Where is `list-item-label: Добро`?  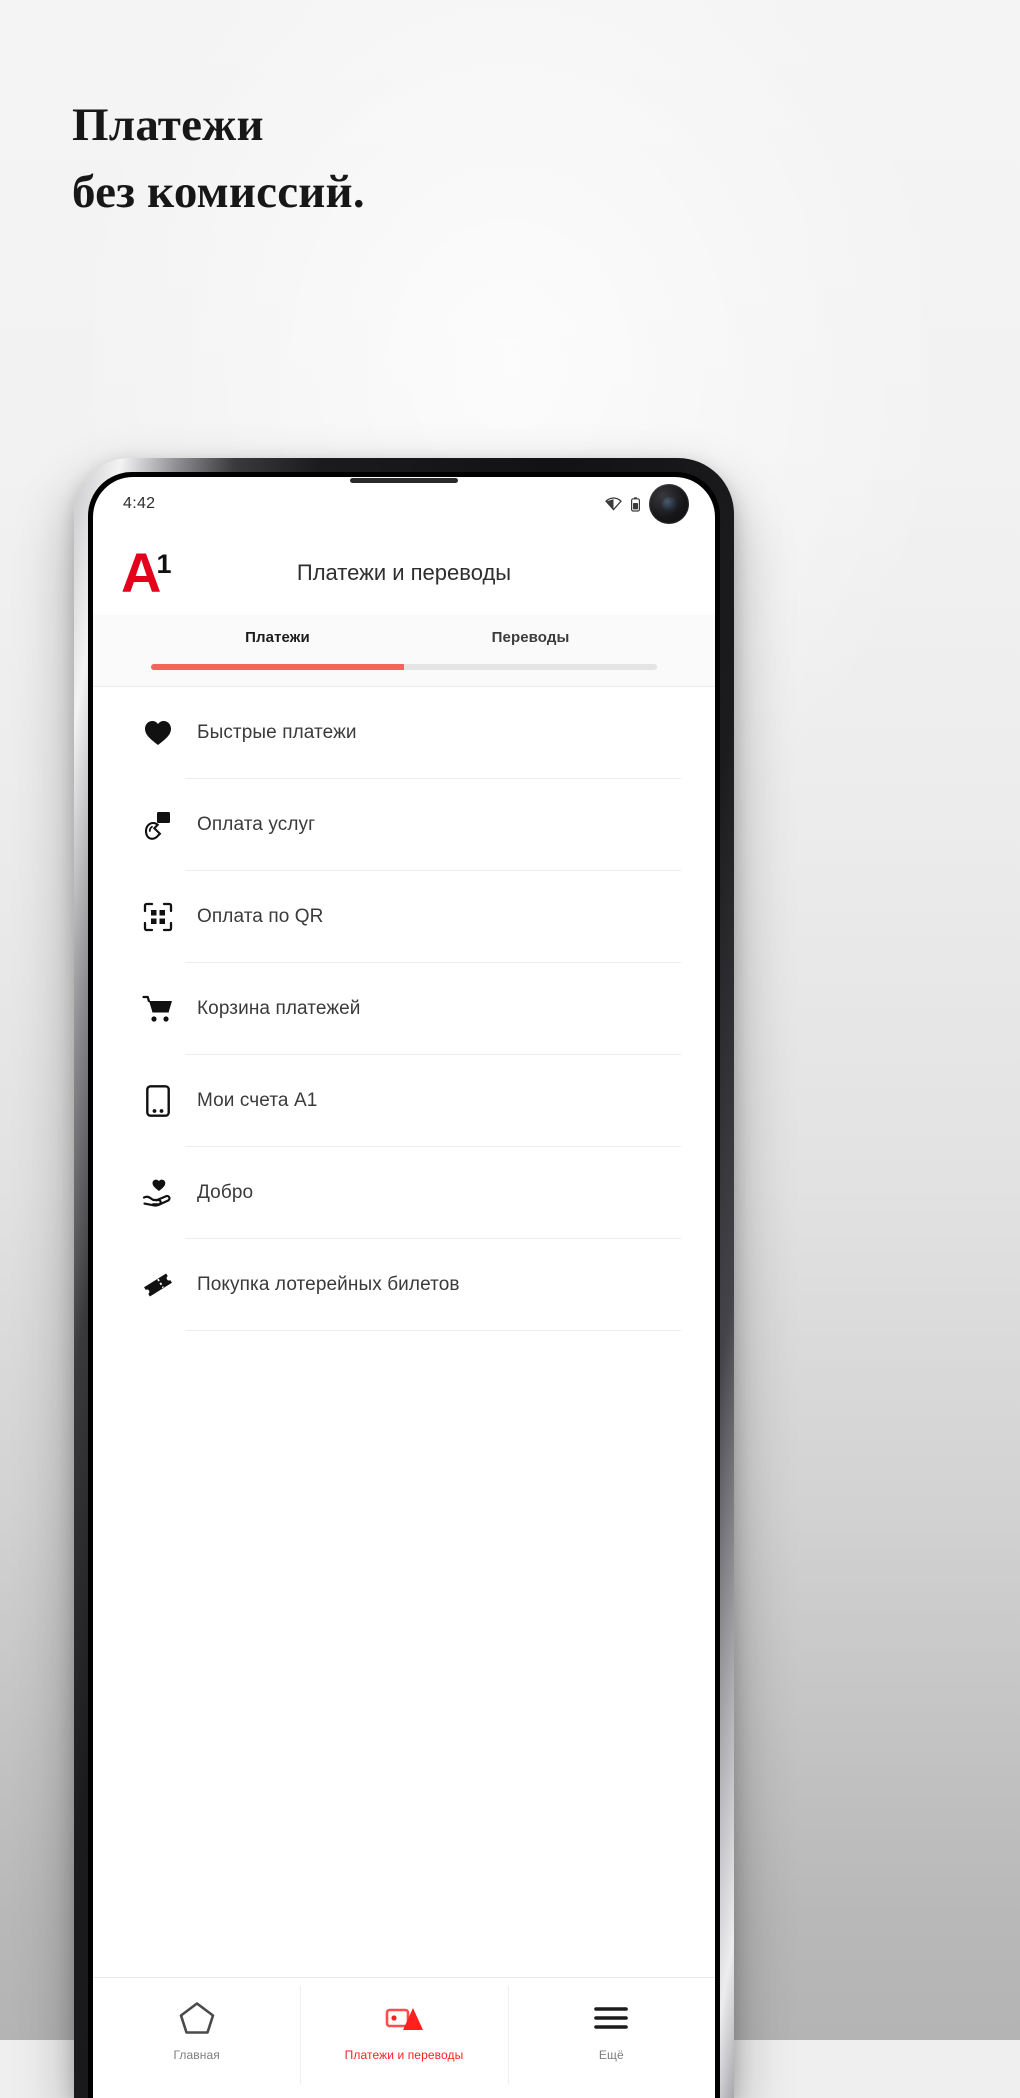
list-item-label: Добро is located at coordinates (225, 1192).